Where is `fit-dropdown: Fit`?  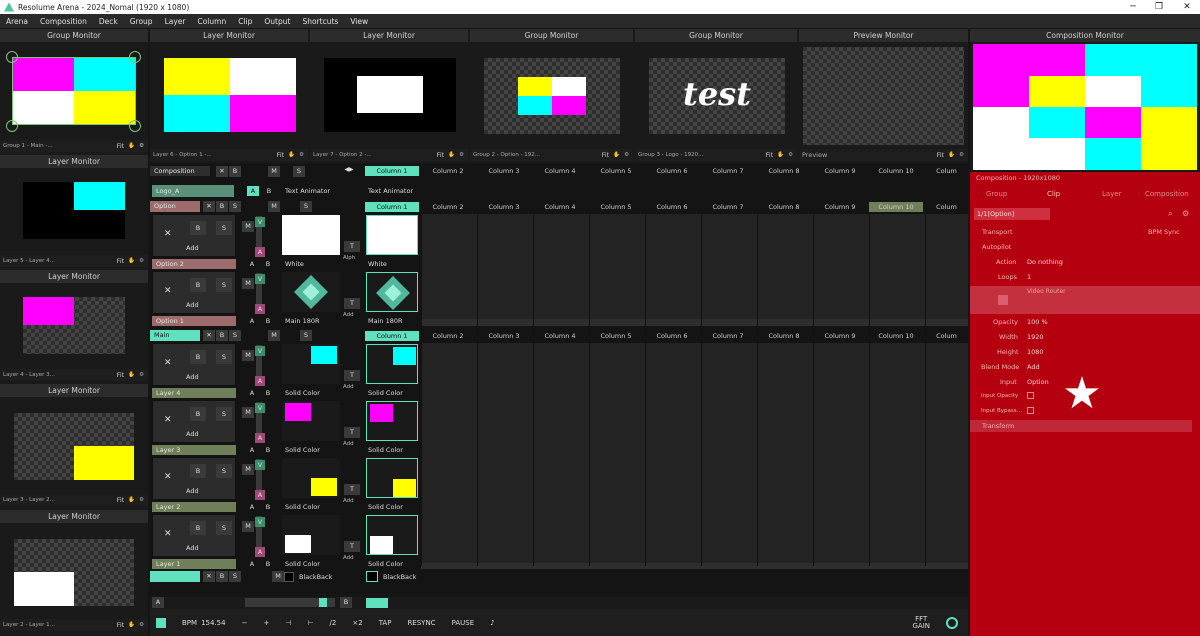 fit-dropdown: Fit is located at coordinates (941, 155).